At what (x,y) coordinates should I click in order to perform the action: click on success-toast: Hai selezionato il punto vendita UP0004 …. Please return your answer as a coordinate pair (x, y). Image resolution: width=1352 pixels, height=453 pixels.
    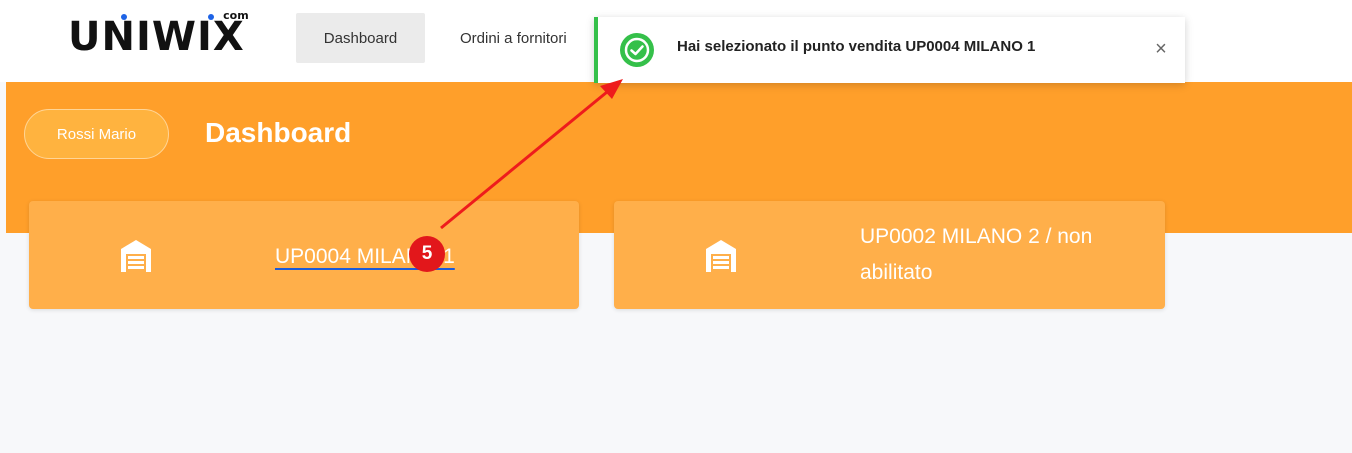
    Looking at the image, I should click on (889, 50).